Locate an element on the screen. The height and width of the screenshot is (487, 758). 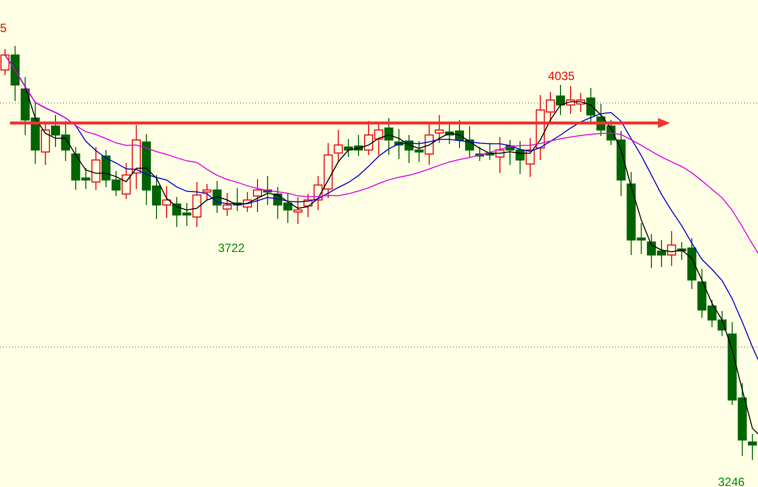
price-label: 4035 is located at coordinates (561, 76).